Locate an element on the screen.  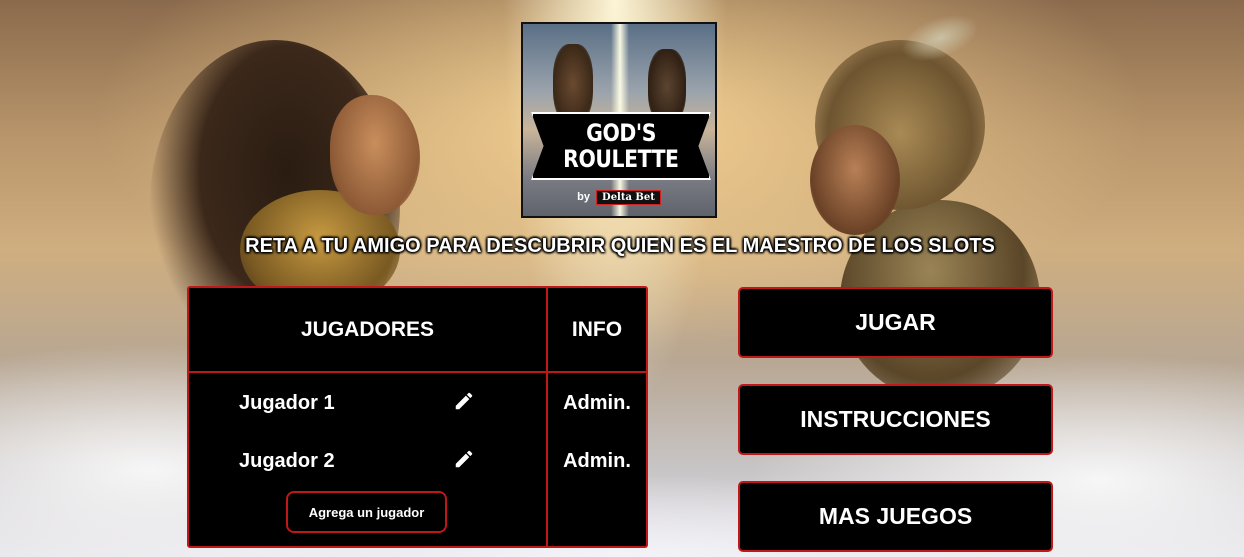
right-god-face is located at coordinates (855, 180).